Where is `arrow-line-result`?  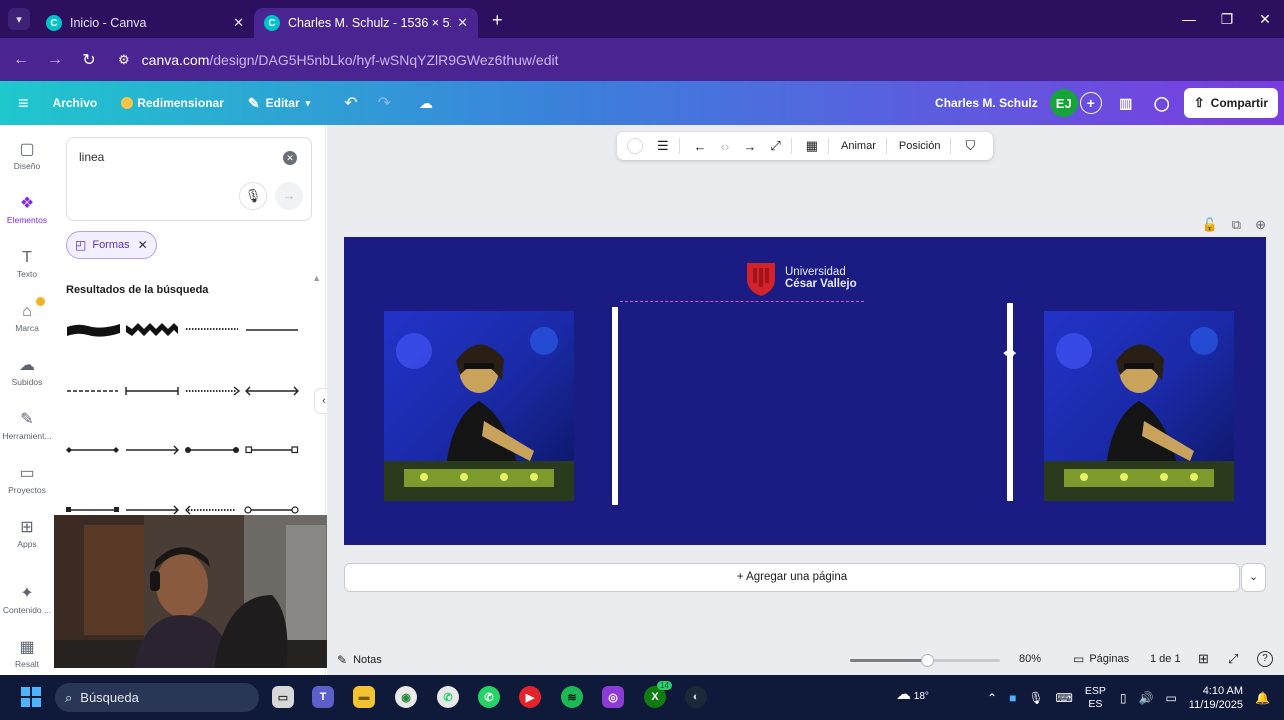 arrow-line-result is located at coordinates (152, 450).